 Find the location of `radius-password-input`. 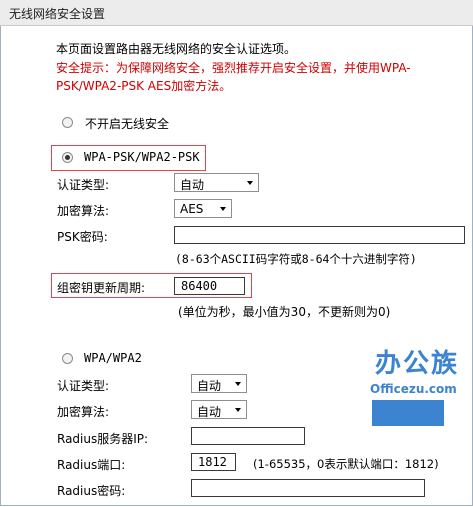

radius-password-input is located at coordinates (308, 488).